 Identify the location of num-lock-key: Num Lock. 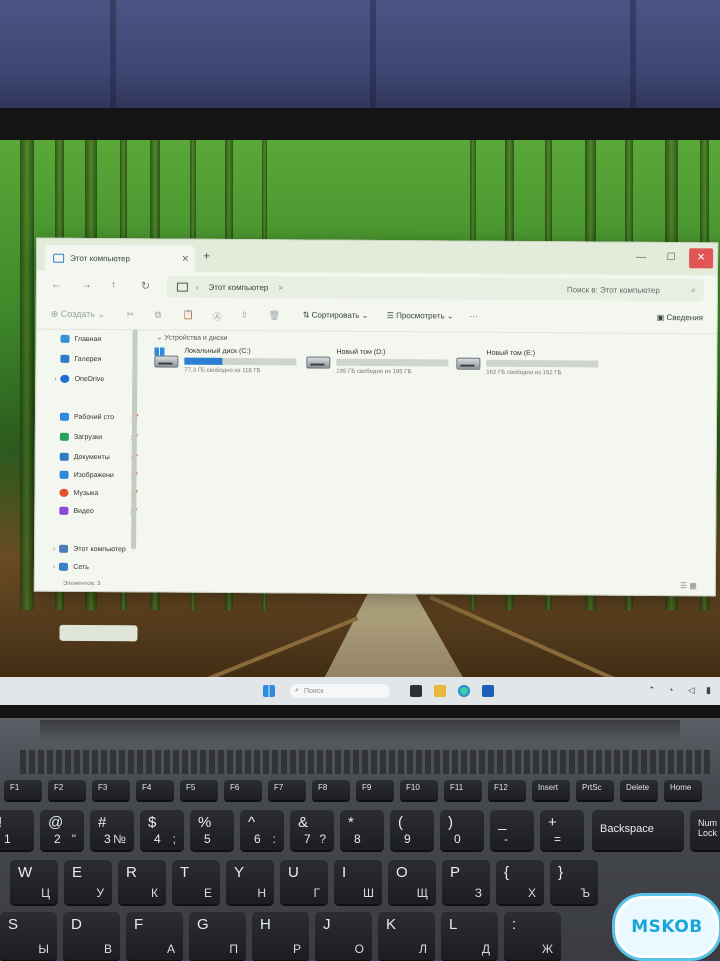
(705, 830).